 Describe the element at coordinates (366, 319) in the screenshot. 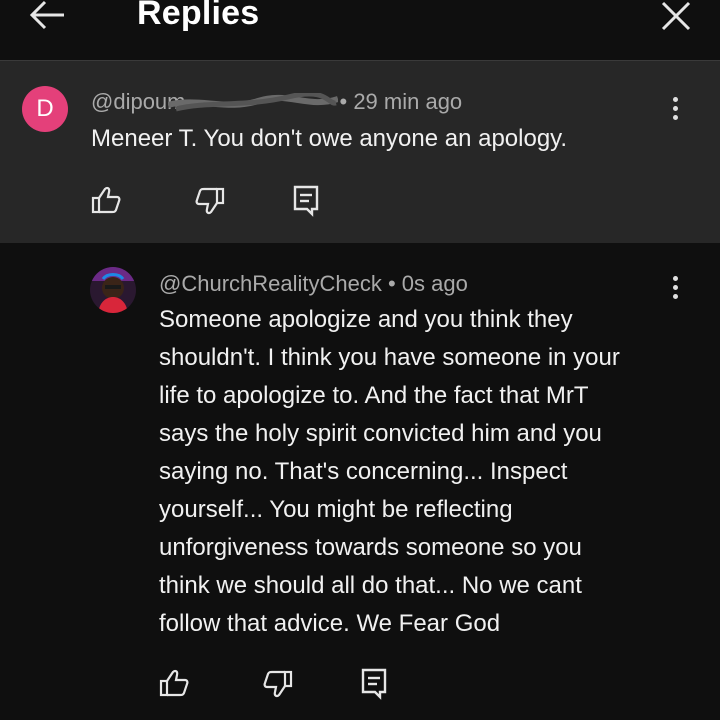

I see `comment-line: Someone apologize and you think they` at that location.